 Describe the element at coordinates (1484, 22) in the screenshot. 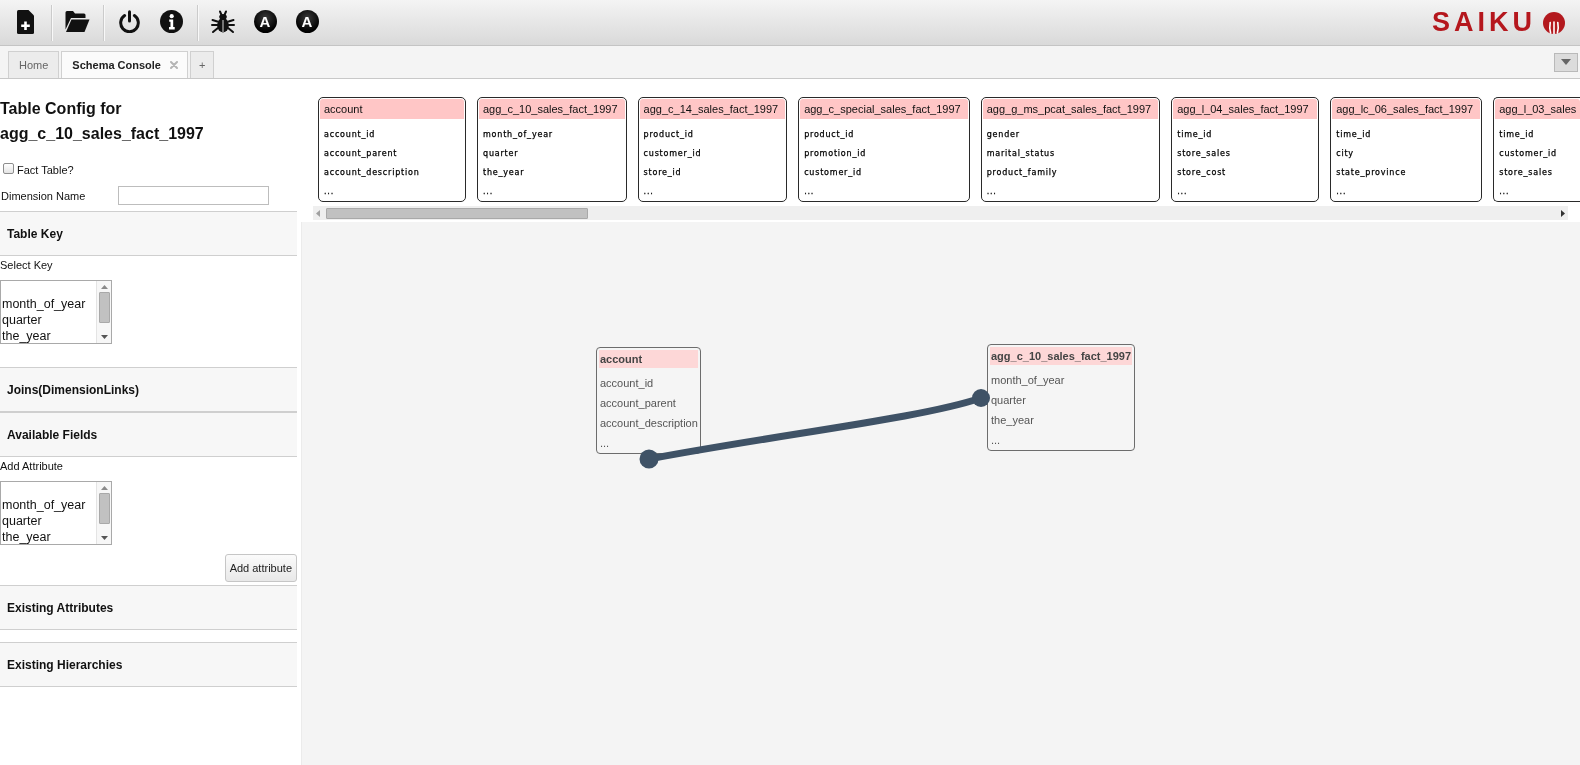

I see `logo-text: SAIKU` at that location.